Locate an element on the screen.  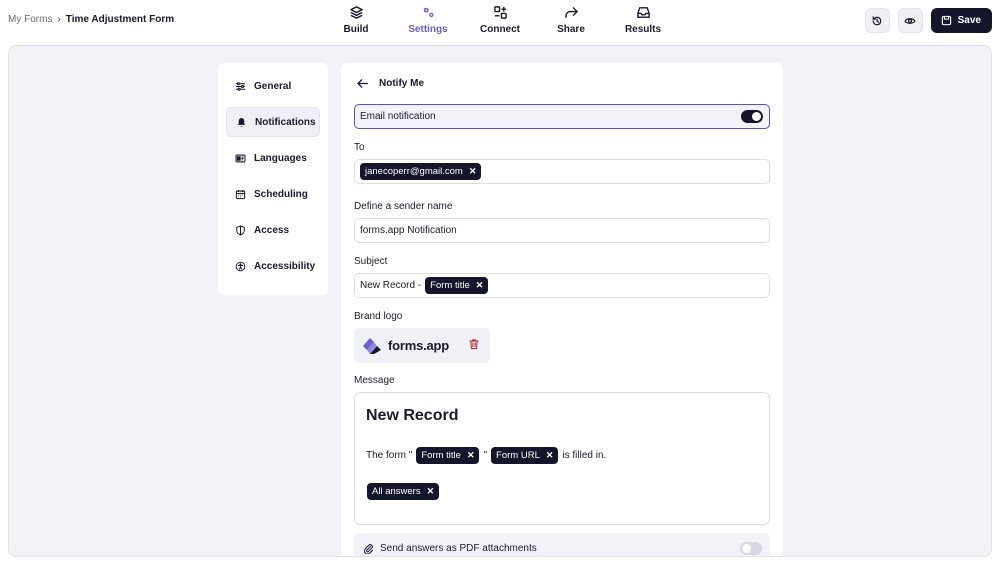
subject-chip-text: Form title is located at coordinates (450, 285).